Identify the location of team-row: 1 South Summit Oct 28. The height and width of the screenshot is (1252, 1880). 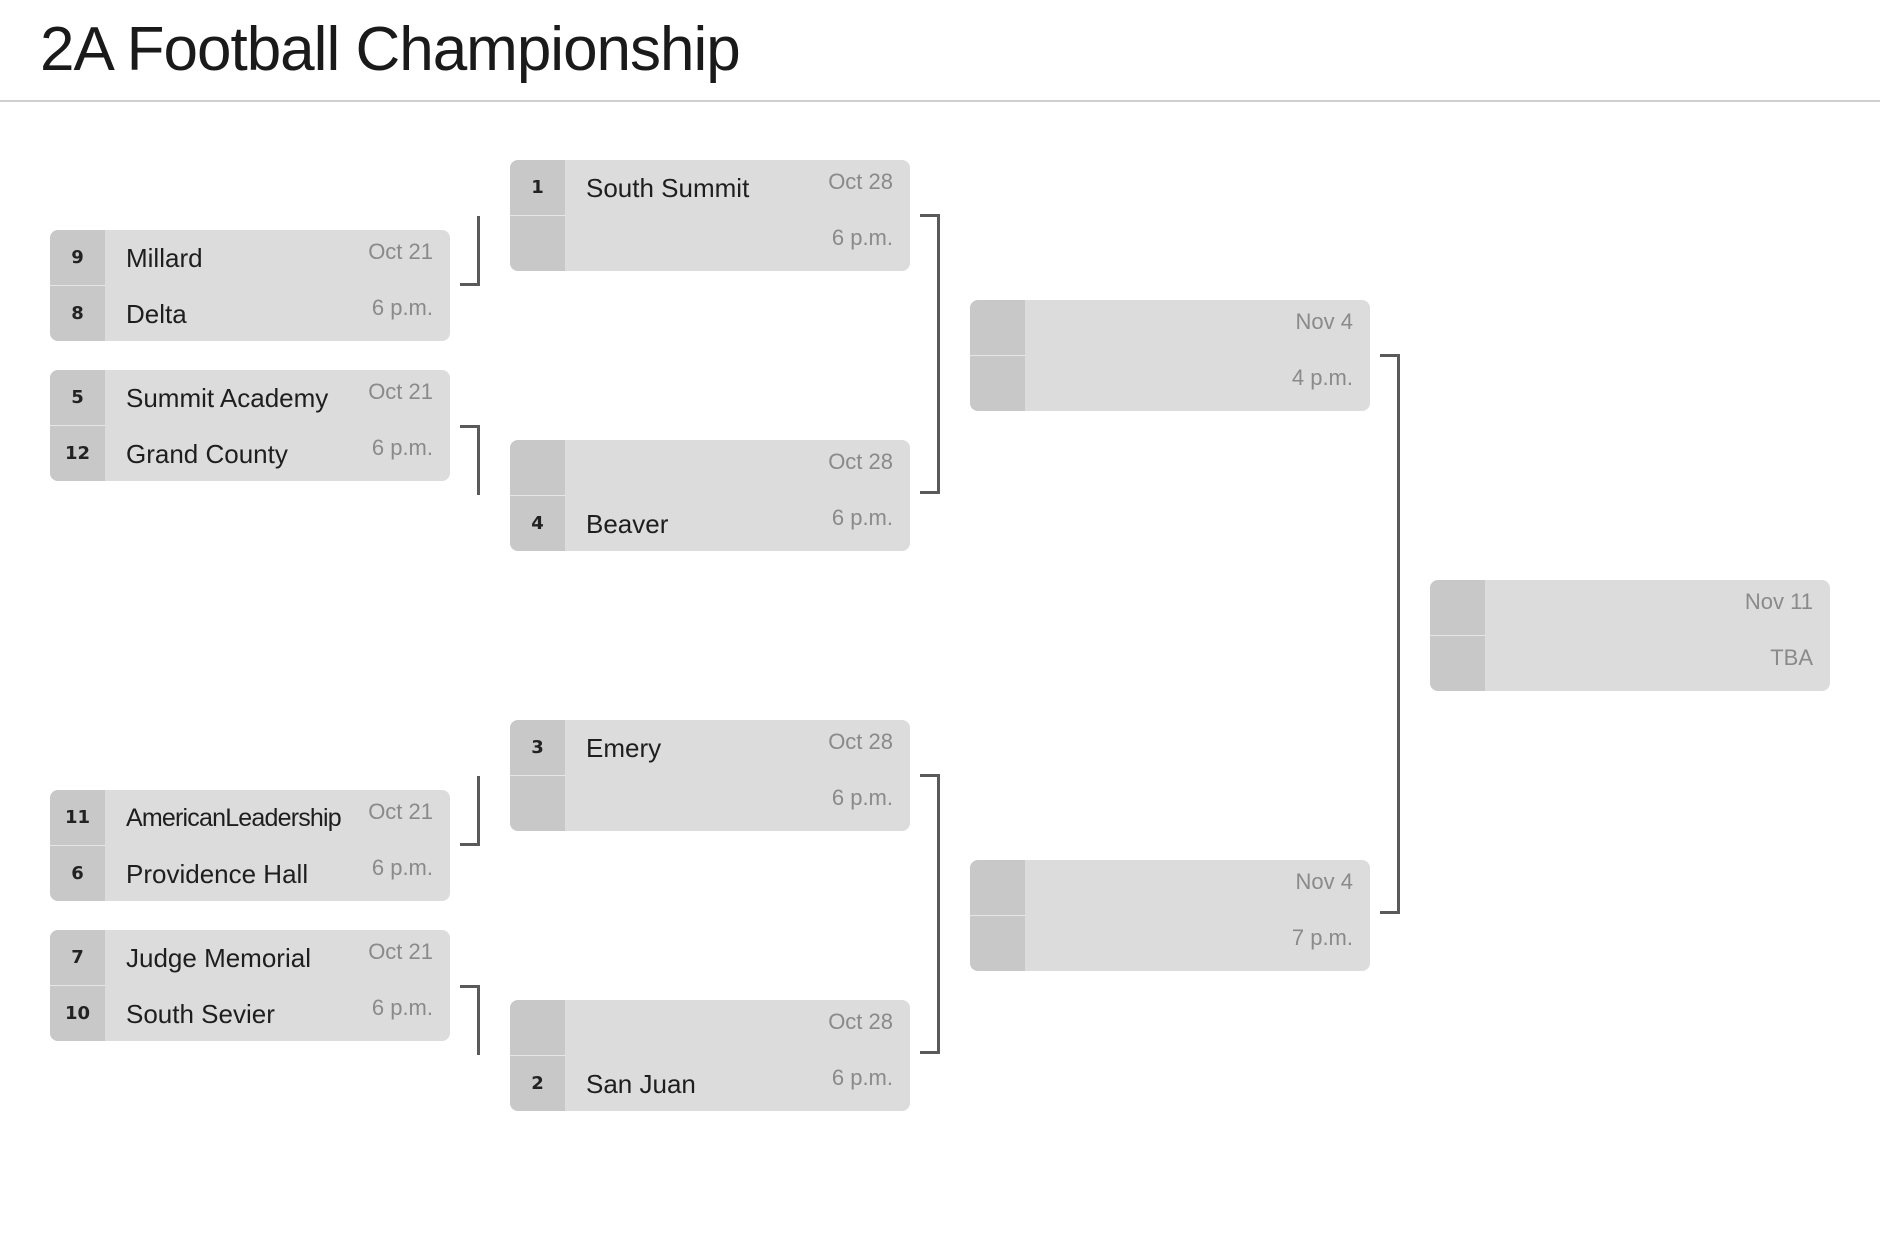
(710, 187).